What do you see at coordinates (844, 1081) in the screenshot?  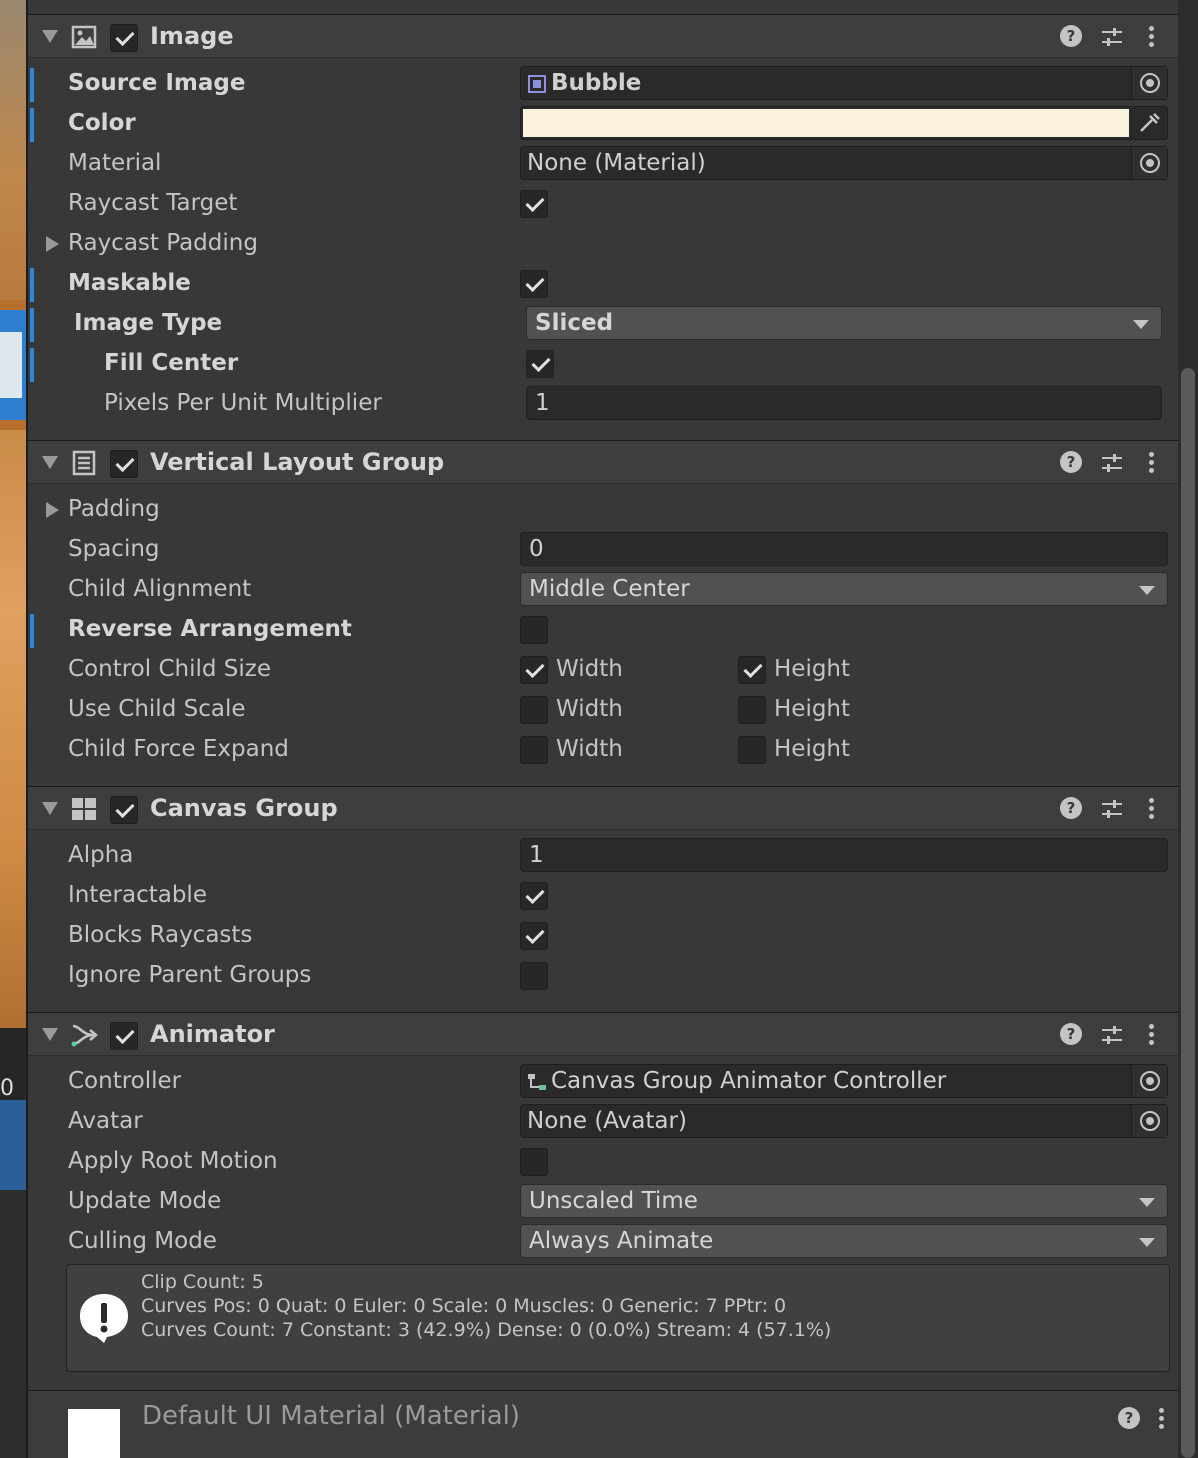 I see `controller-field: Canvas Group Animator Controller` at bounding box center [844, 1081].